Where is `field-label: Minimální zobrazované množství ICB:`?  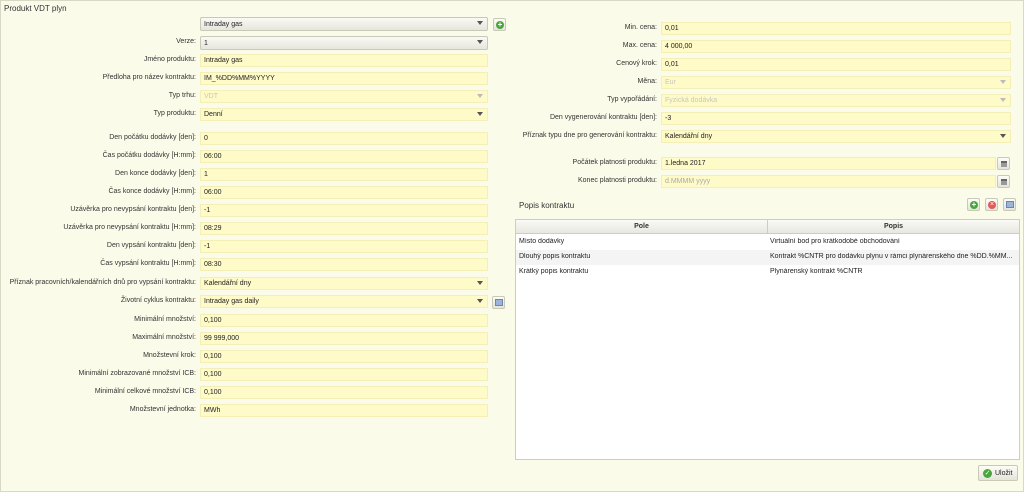
field-label: Minimální zobrazované množství ICB: is located at coordinates (137, 373).